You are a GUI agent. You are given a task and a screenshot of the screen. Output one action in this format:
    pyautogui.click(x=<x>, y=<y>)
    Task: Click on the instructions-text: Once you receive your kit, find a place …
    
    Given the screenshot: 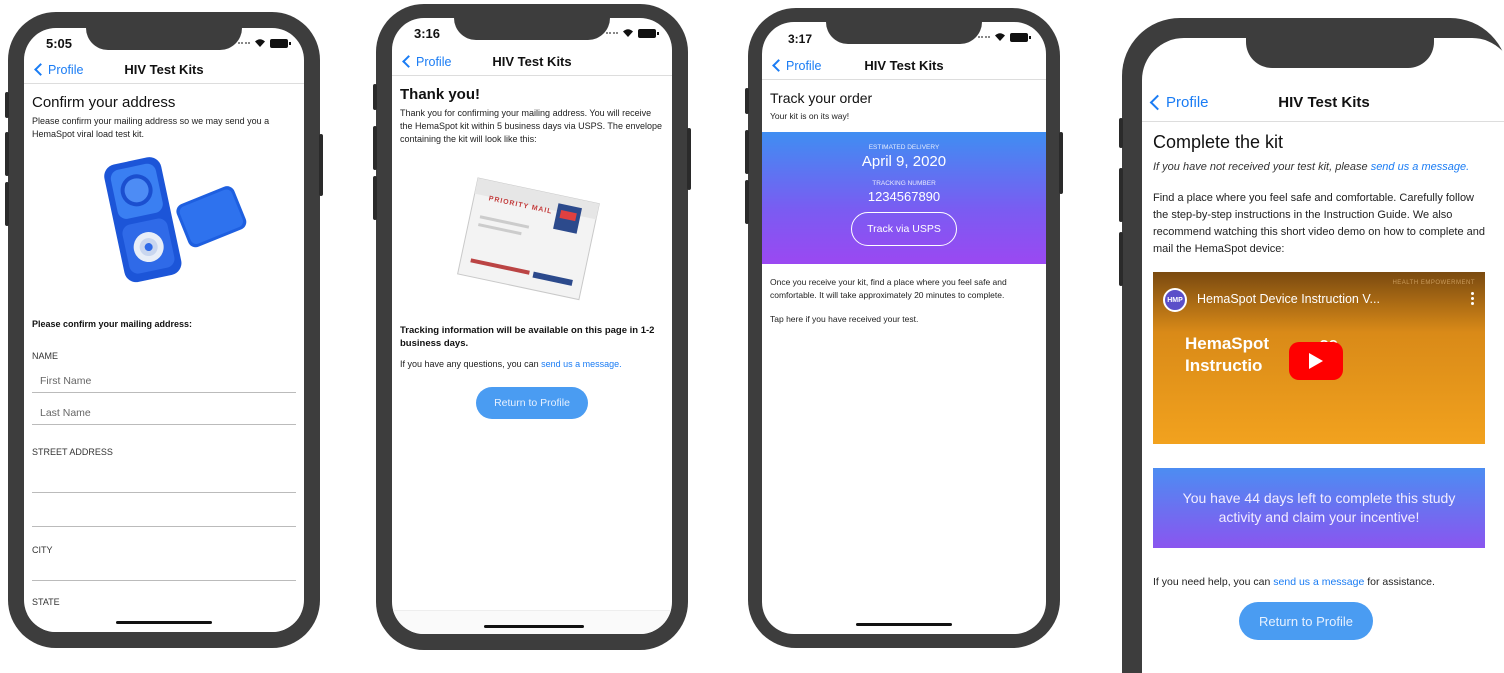 What is the action you would take?
    pyautogui.click(x=888, y=288)
    